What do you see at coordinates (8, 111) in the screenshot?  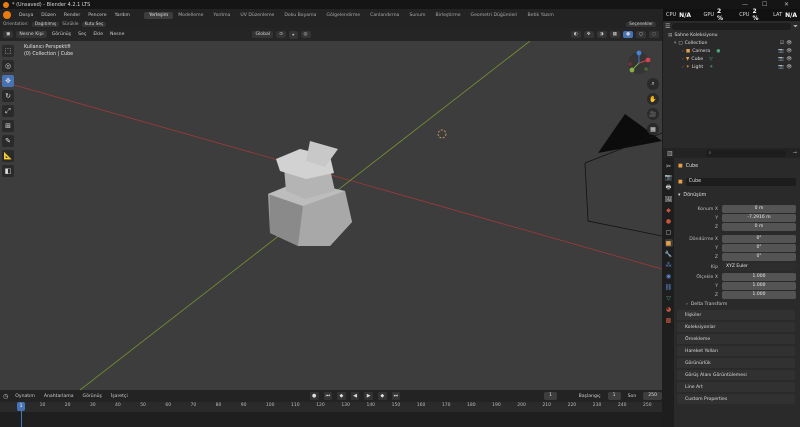 I see `scale-tool-icon: ⤢` at bounding box center [8, 111].